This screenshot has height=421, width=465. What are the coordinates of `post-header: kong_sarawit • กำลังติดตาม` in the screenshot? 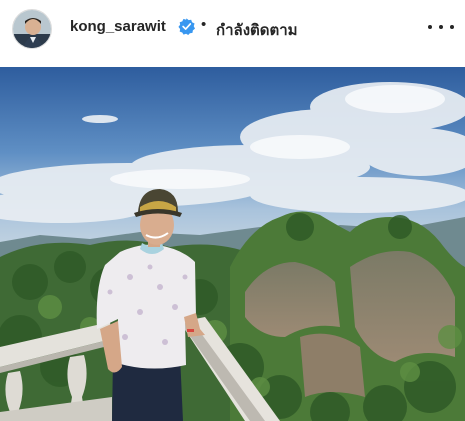 It's located at (232, 29).